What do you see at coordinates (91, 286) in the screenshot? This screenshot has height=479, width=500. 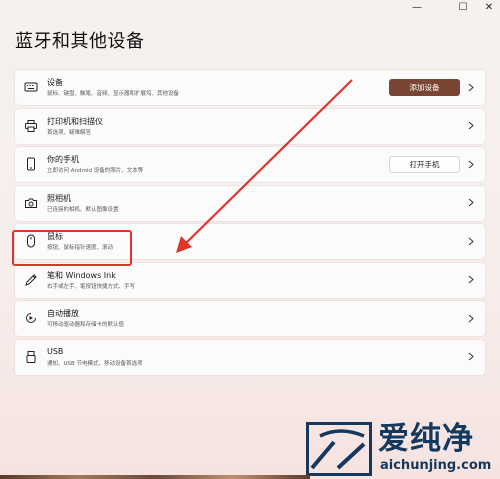 I see `row-subtitle: 右手或左手、笔按钮快捷方式、手写` at bounding box center [91, 286].